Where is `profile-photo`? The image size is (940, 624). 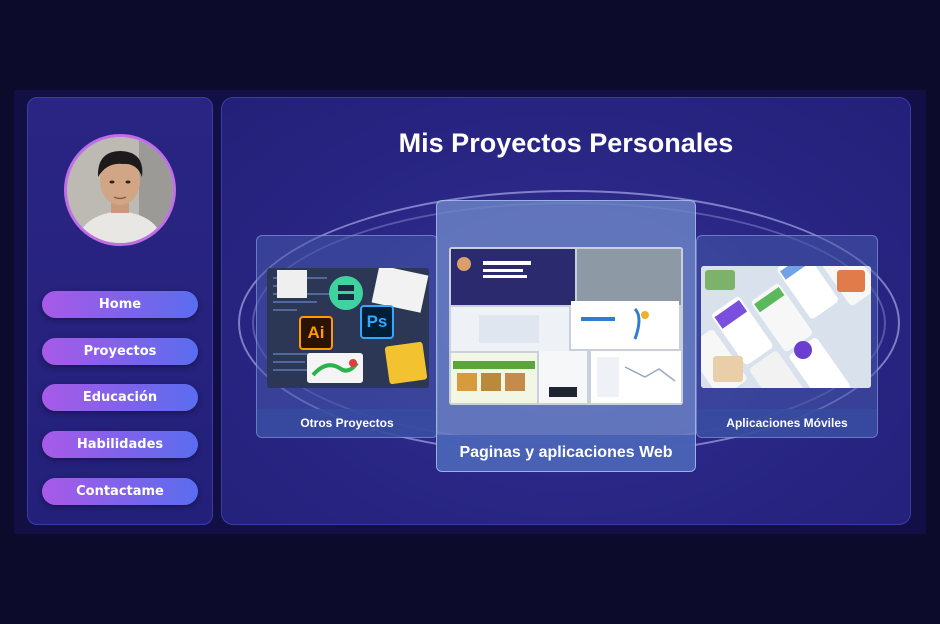 profile-photo is located at coordinates (120, 190).